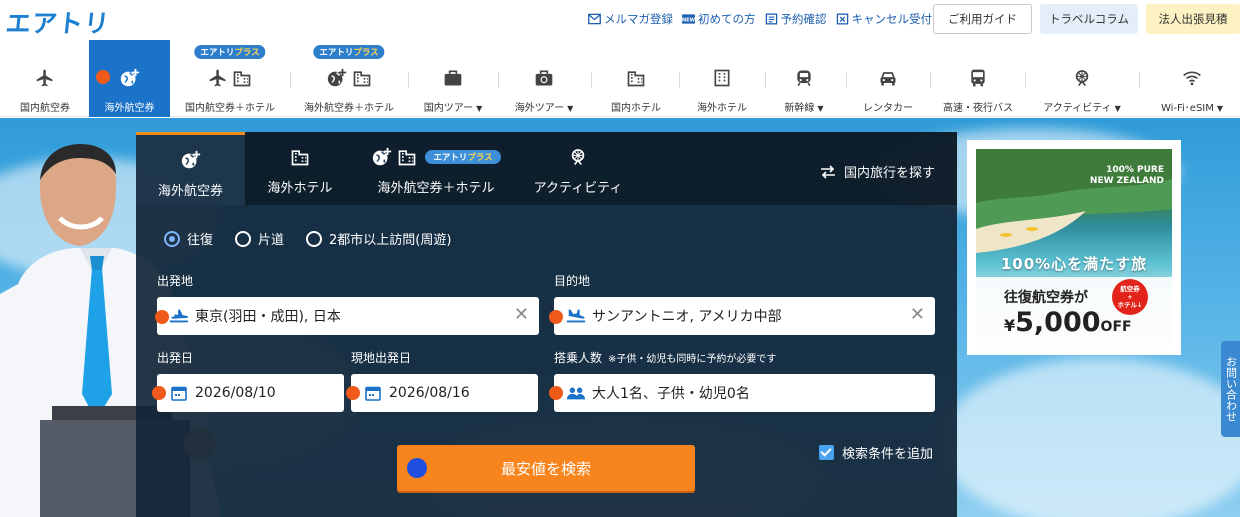 This screenshot has width=1240, height=517. What do you see at coordinates (877, 171) in the screenshot?
I see `domestic-travel-link: 国内旅行を探す` at bounding box center [877, 171].